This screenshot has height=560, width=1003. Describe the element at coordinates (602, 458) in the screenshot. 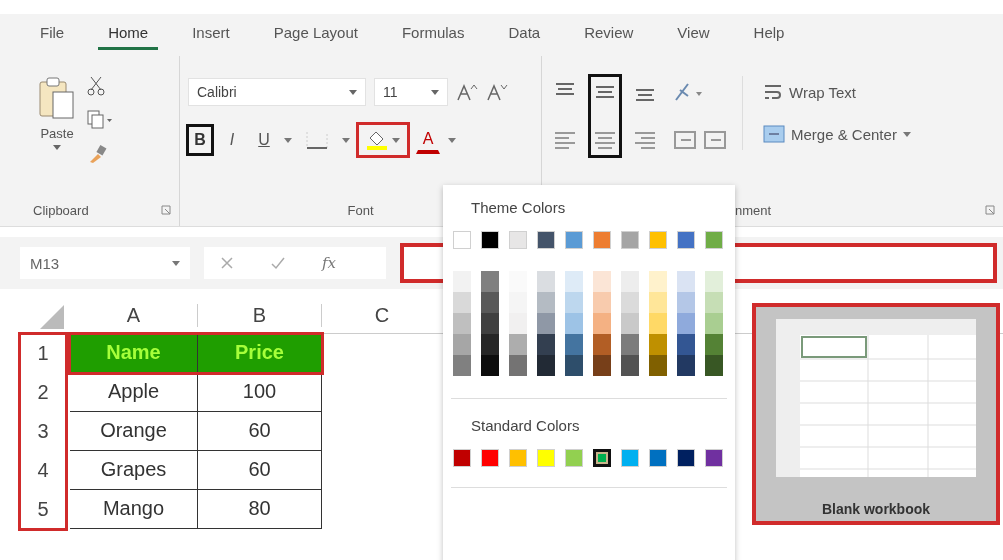

I see `color-swatch` at that location.